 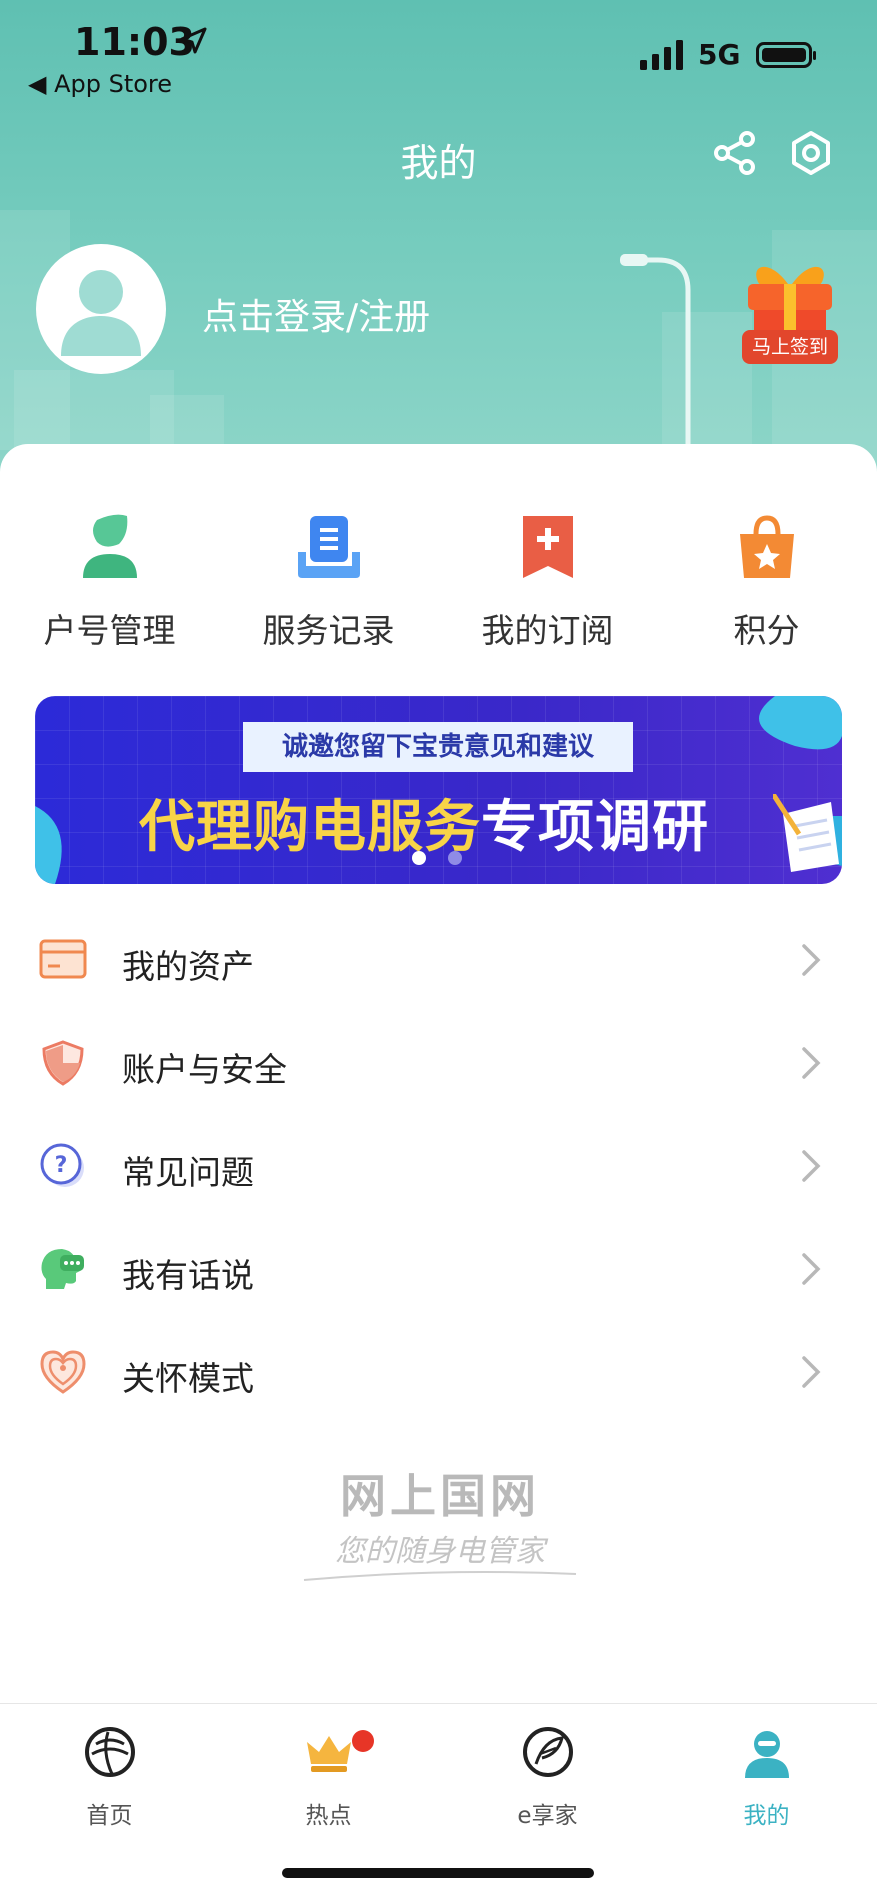 I want to click on quick-action-label: 积分, so click(x=766, y=630).